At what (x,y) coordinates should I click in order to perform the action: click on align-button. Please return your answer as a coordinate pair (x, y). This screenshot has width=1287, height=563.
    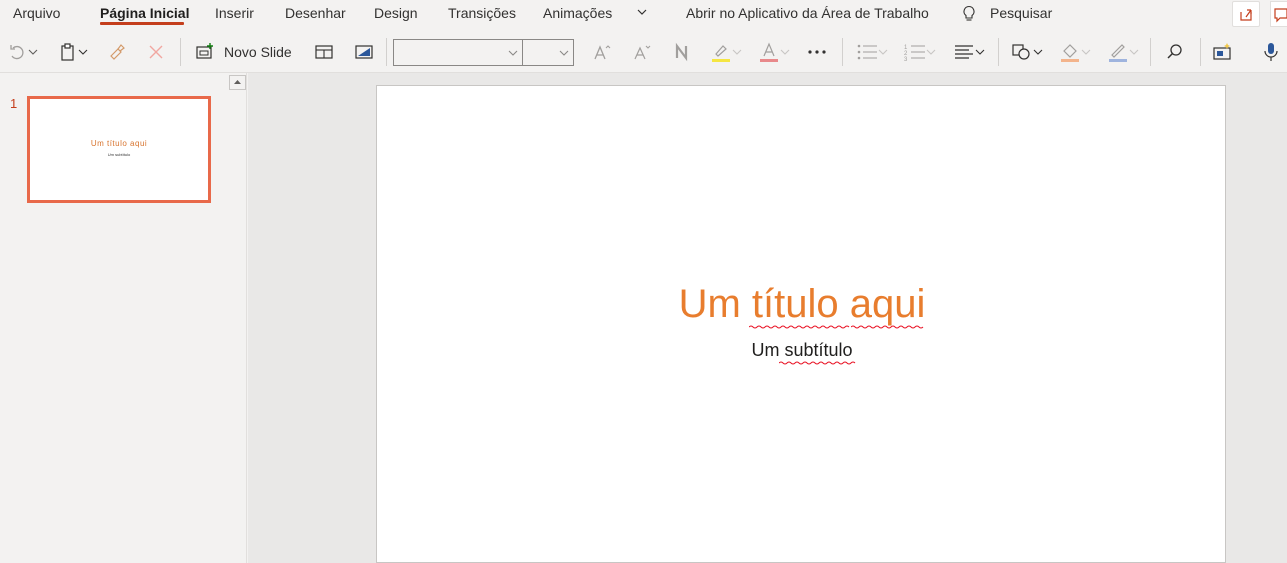
    Looking at the image, I should click on (969, 52).